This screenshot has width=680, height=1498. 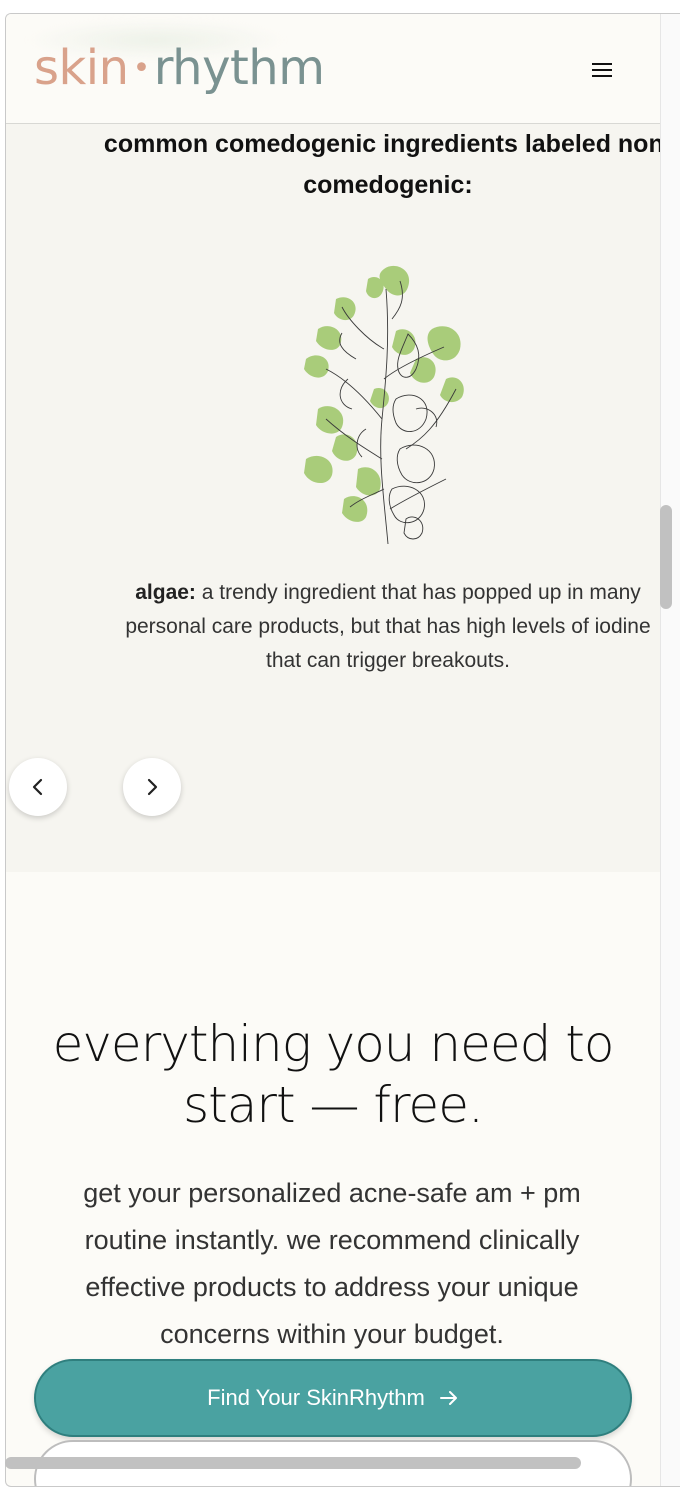 I want to click on chevron-left-icon, so click(x=37, y=787).